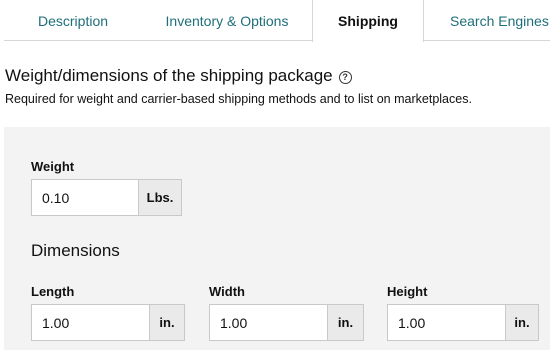 The width and height of the screenshot is (550, 350). I want to click on width-label: Width, so click(227, 291).